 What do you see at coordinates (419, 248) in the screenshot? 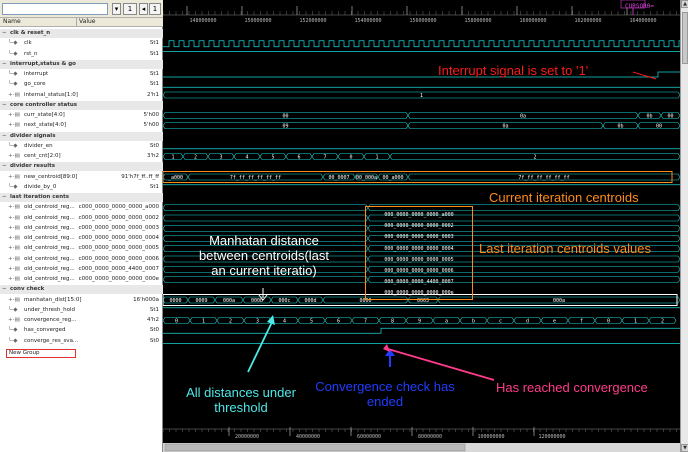
I see `old-centroid-value: 000_0000_0000_0000_0004` at bounding box center [419, 248].